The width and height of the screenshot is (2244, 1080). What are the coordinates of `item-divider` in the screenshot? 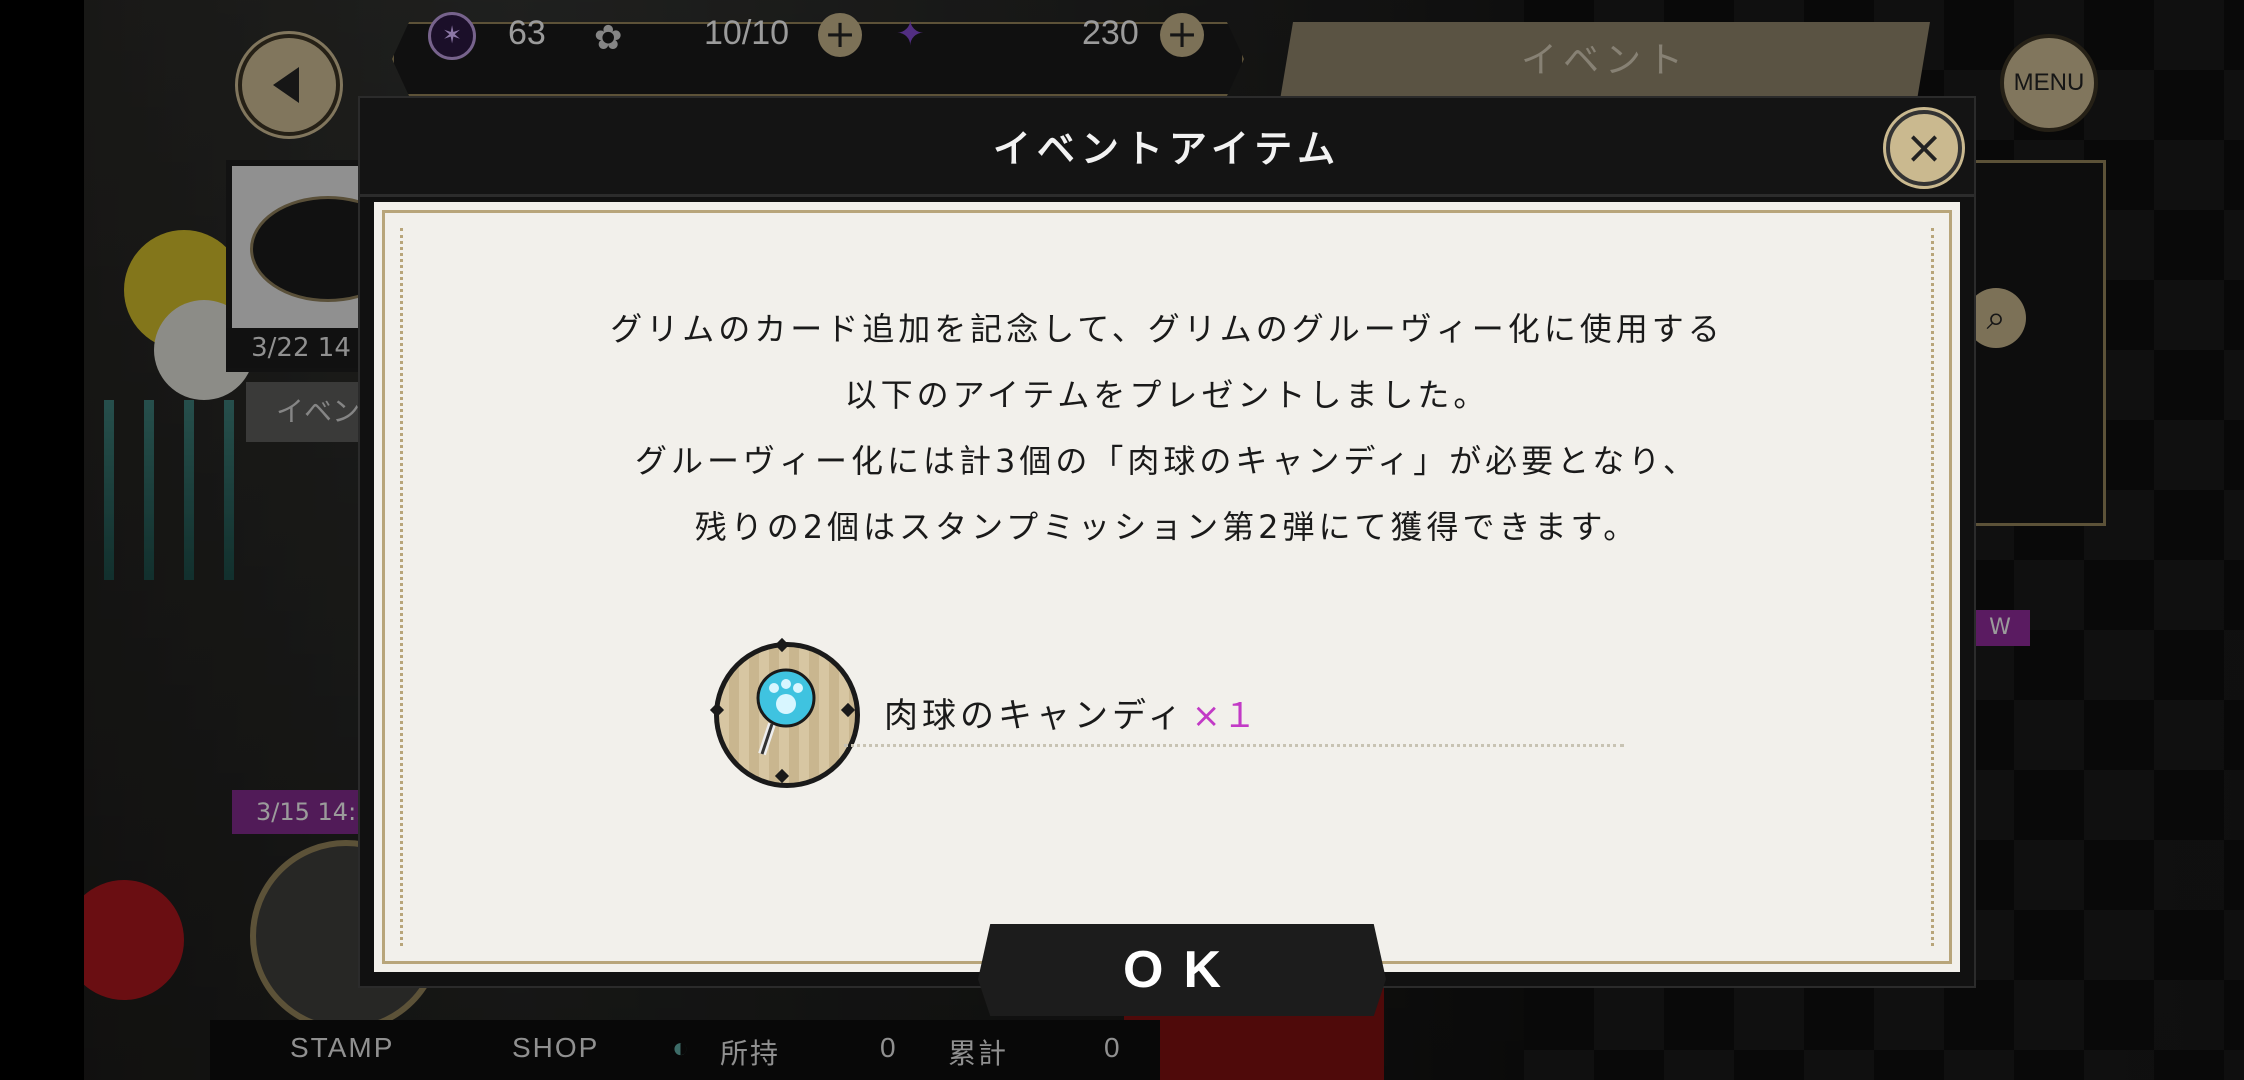 It's located at (1234, 745).